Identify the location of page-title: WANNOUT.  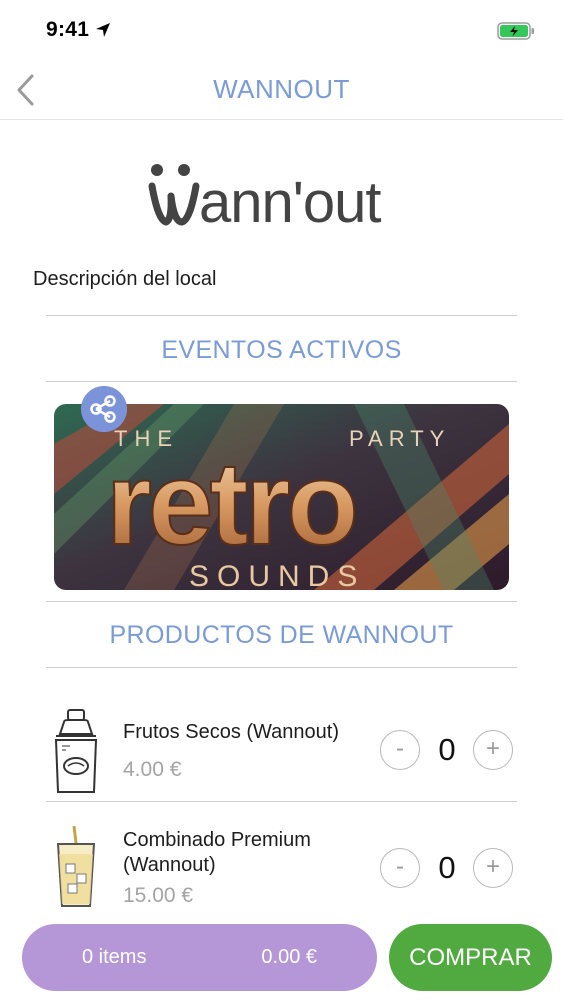
(281, 89).